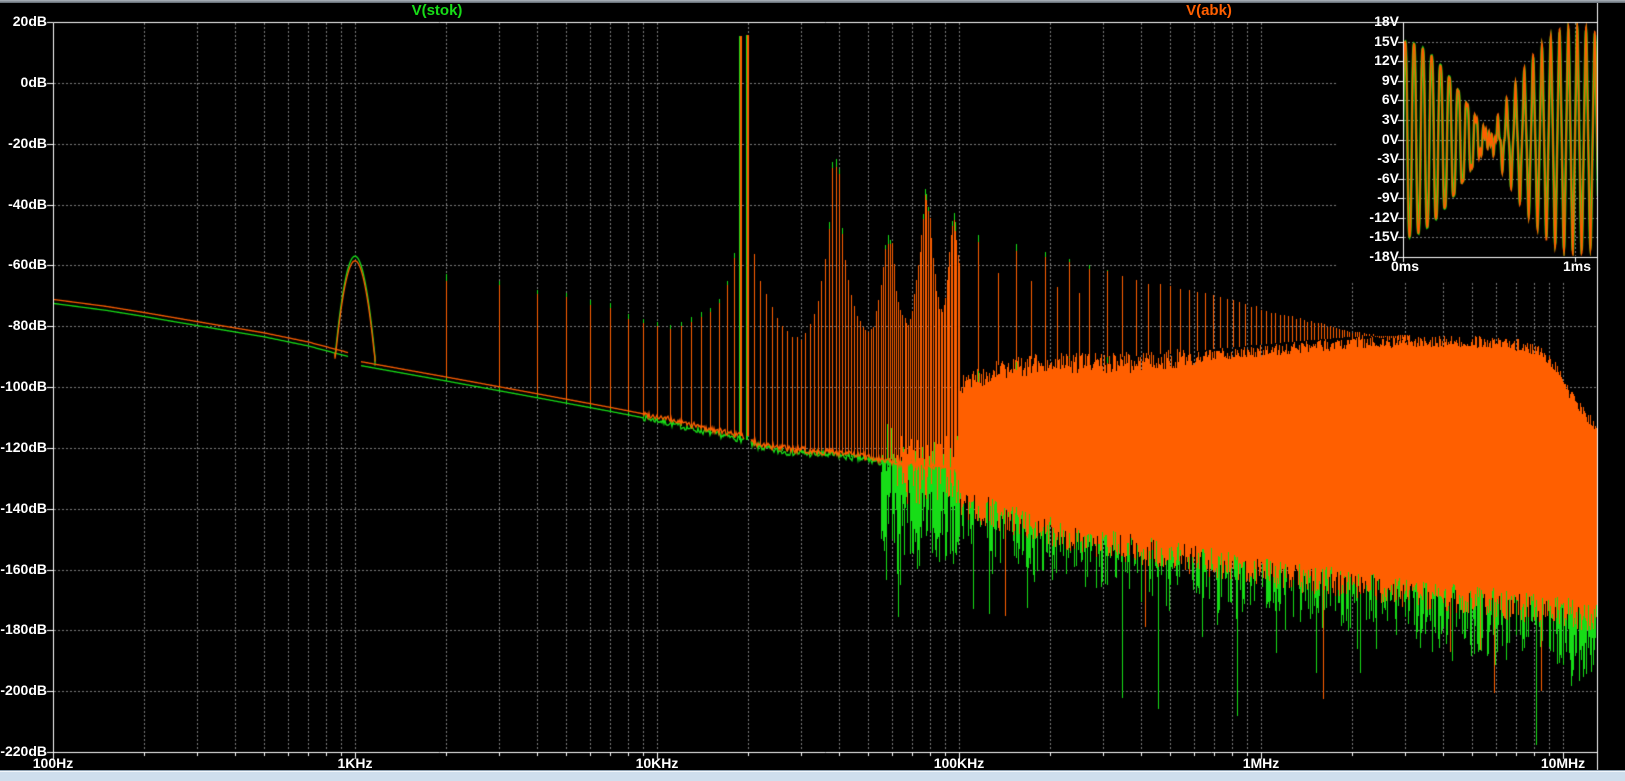 The width and height of the screenshot is (1625, 781). What do you see at coordinates (812, 1) in the screenshot?
I see `window-top-edge` at bounding box center [812, 1].